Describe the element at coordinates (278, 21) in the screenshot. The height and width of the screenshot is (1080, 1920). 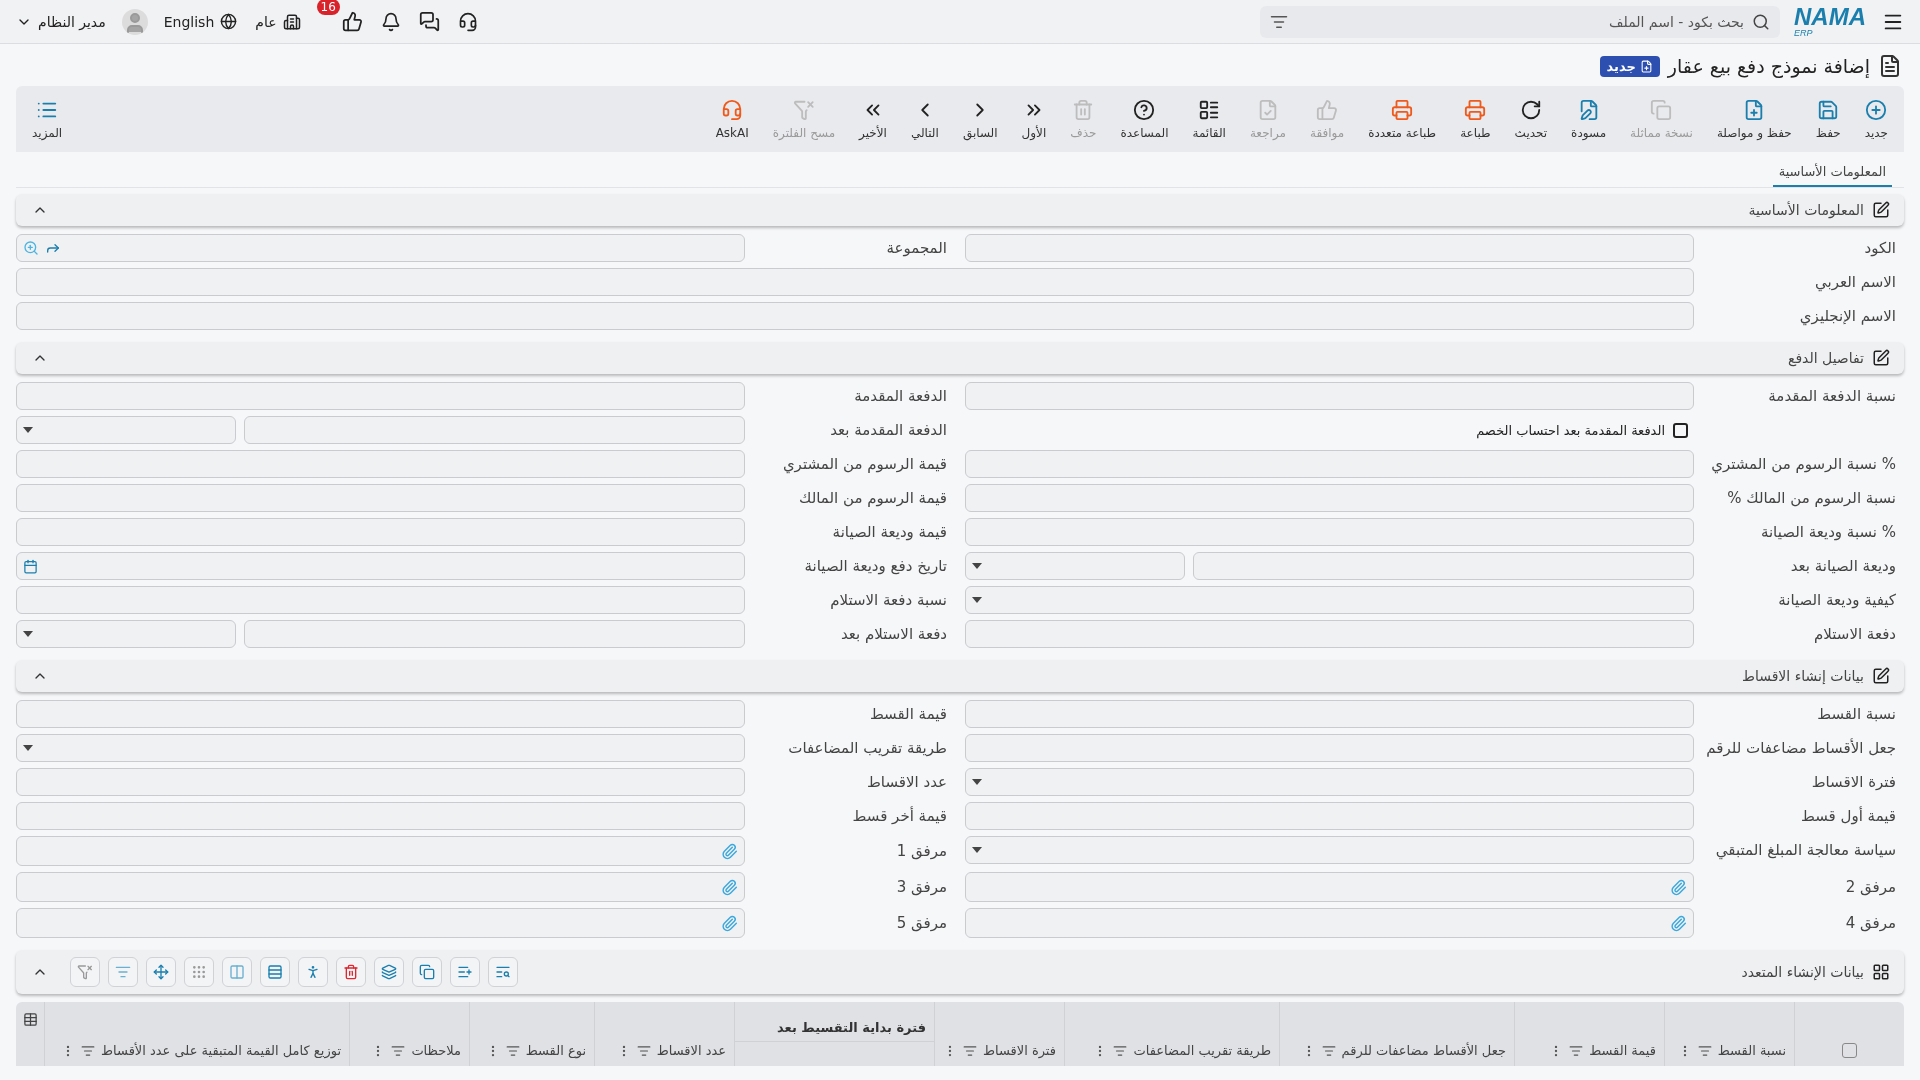
I see `branch-button: عام` at that location.